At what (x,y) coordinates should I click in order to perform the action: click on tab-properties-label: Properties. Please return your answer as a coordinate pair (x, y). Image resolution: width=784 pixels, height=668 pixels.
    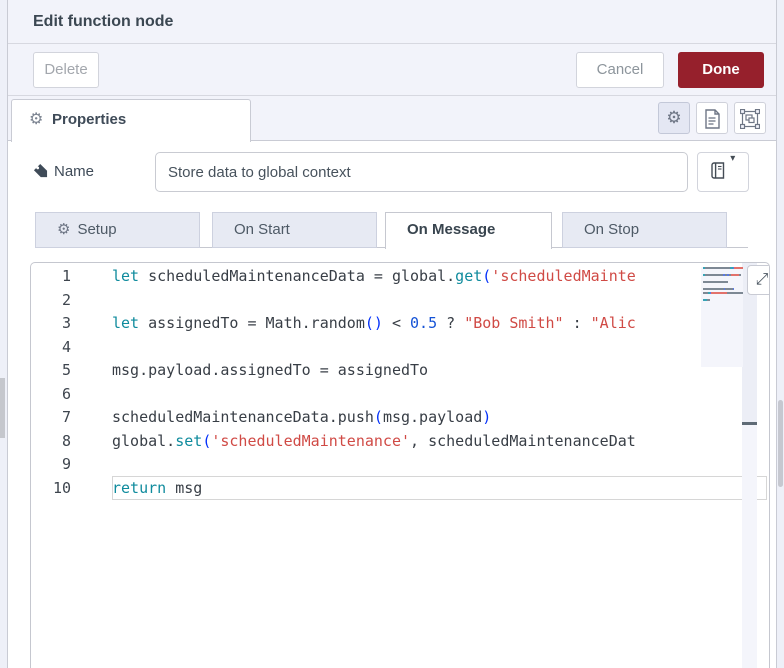
    Looking at the image, I should click on (89, 119).